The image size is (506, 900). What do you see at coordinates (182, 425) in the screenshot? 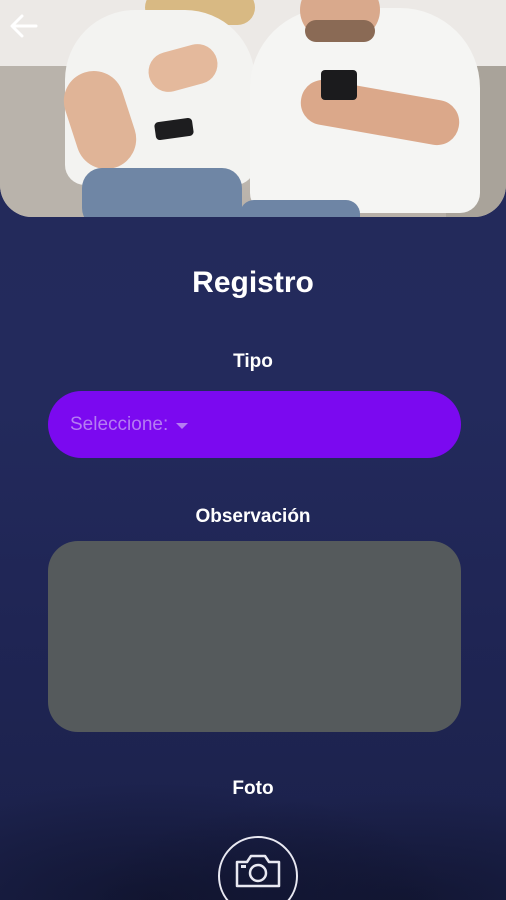
I see `caret-down-icon` at bounding box center [182, 425].